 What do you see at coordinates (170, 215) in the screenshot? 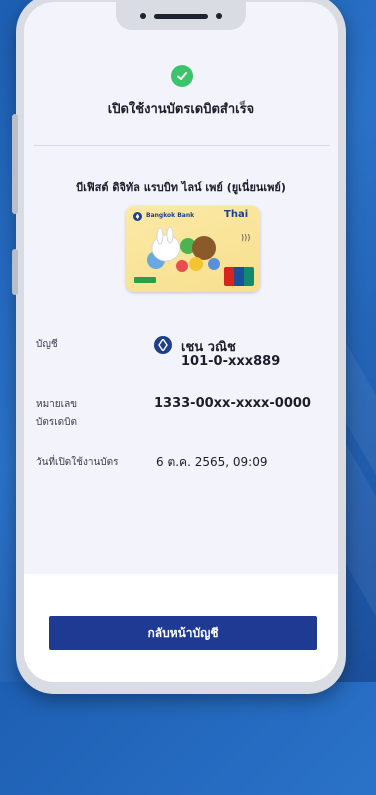
I see `bank-logo-text: Bangkok Bank` at bounding box center [170, 215].